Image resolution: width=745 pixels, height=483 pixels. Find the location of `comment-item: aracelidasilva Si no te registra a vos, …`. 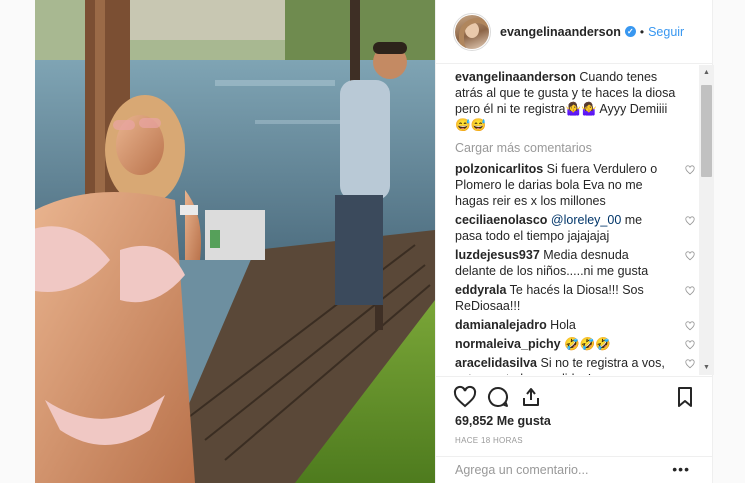

comment-item: aracelidasilva Si no te registra a vos, … is located at coordinates (575, 365).